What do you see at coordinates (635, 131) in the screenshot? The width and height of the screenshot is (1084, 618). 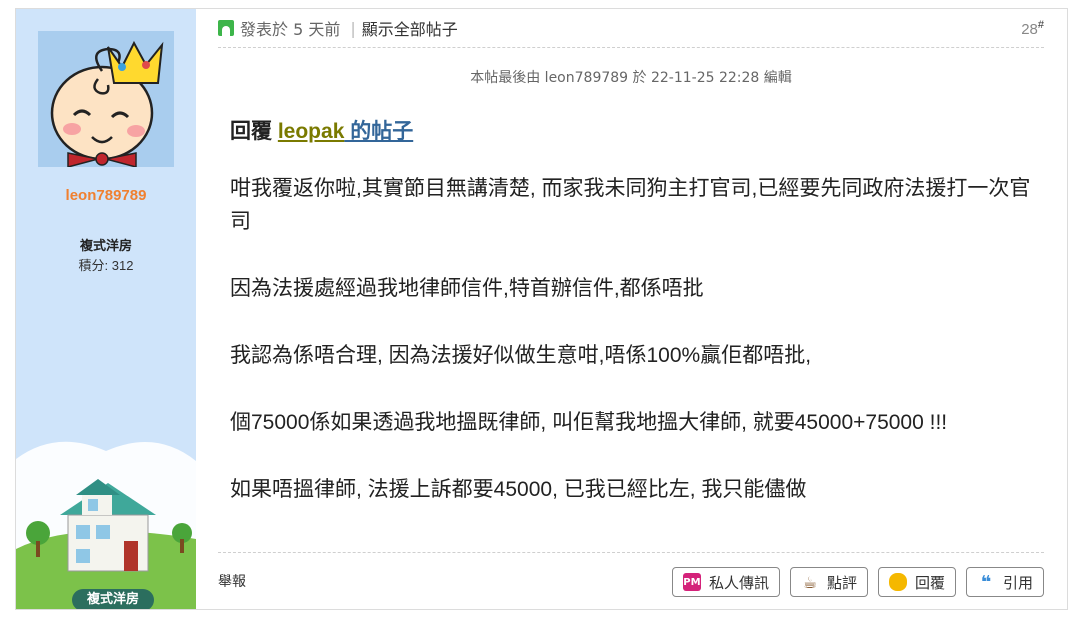 I see `reply-heading: 回覆 leopak 的帖子` at bounding box center [635, 131].